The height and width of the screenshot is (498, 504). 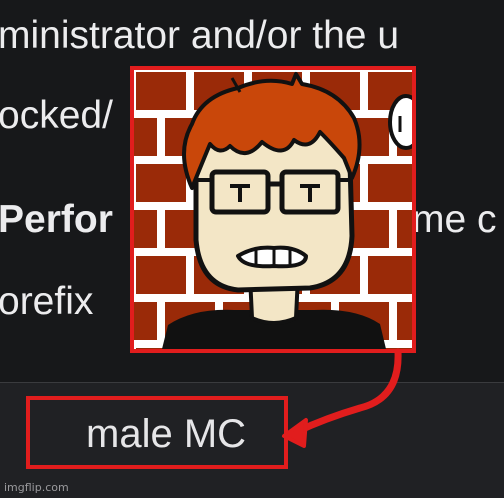 What do you see at coordinates (400, 122) in the screenshot?
I see `speech-bubble-icon` at bounding box center [400, 122].